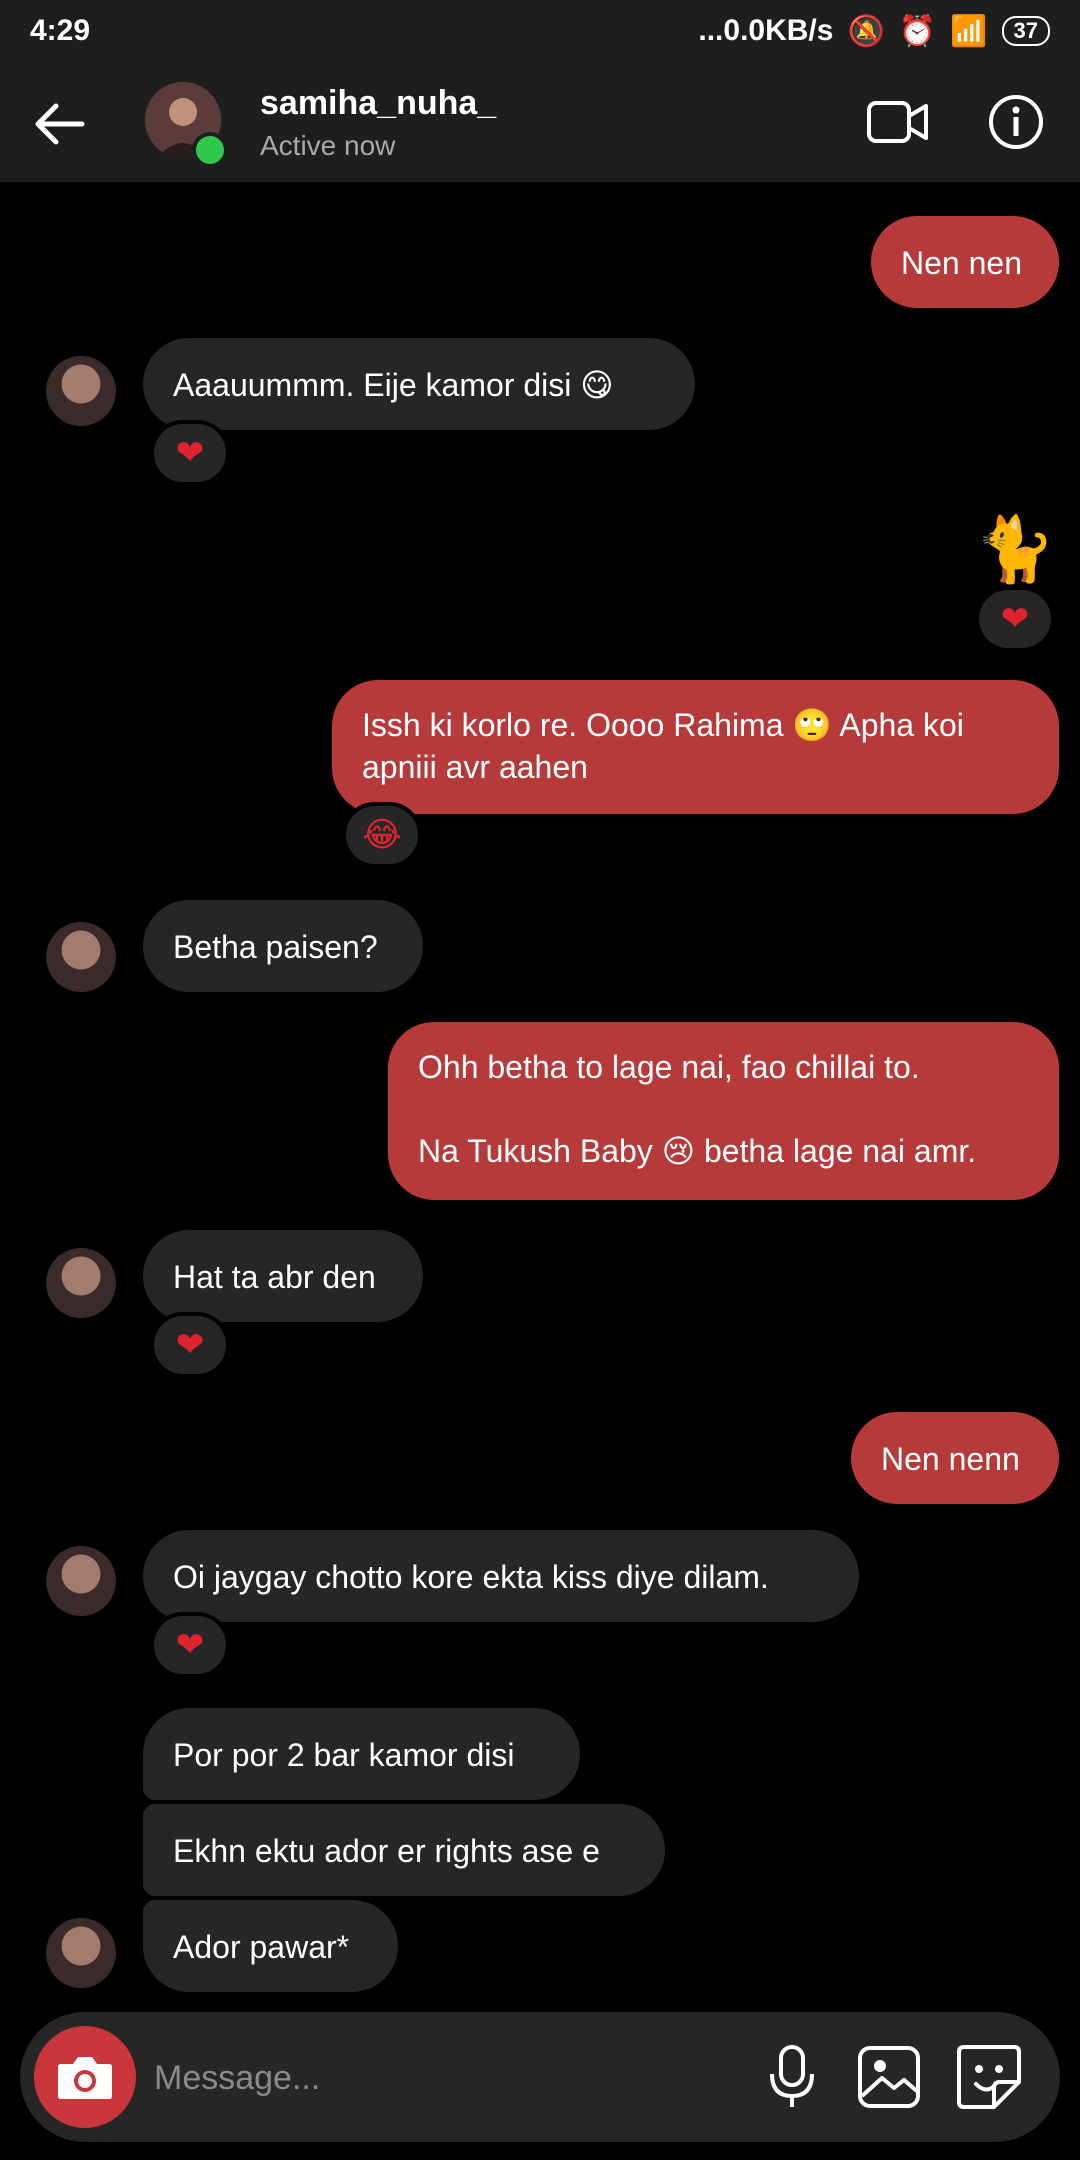 The height and width of the screenshot is (2160, 1080). I want to click on sticker-icon, so click(989, 2077).